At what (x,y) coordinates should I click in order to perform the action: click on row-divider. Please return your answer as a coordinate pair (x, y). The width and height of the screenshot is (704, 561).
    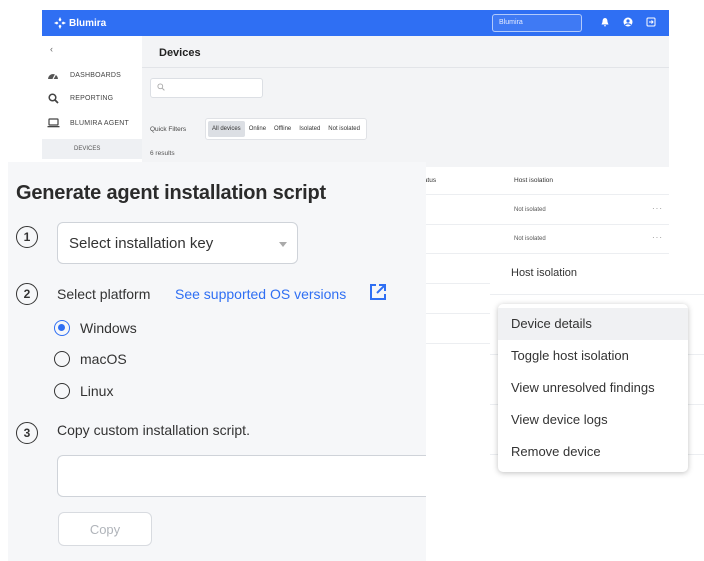
    Looking at the image, I should click on (597, 294).